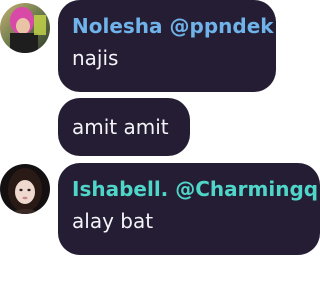  What do you see at coordinates (95, 58) in the screenshot?
I see `message-text: najis` at bounding box center [95, 58].